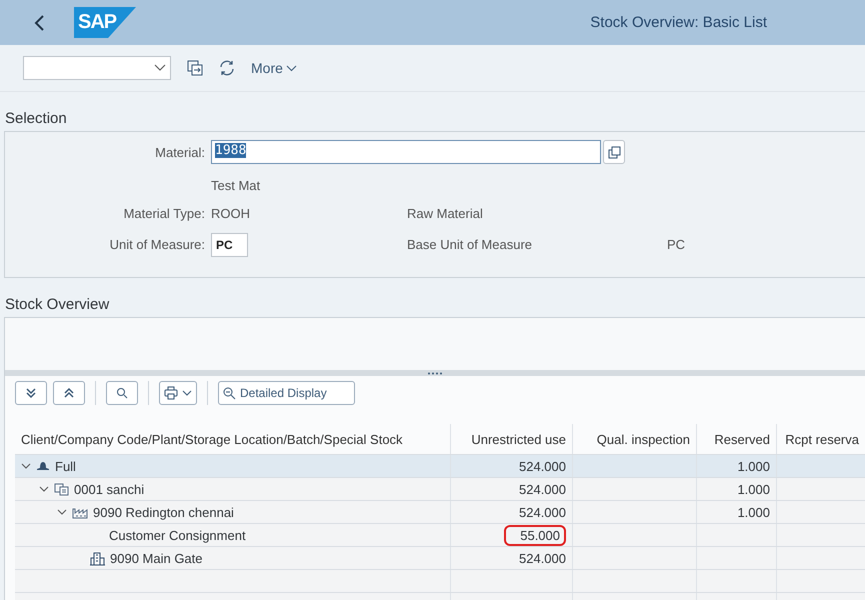 The width and height of the screenshot is (865, 600). I want to click on tree-label: 9090 Redington chennai, so click(163, 512).